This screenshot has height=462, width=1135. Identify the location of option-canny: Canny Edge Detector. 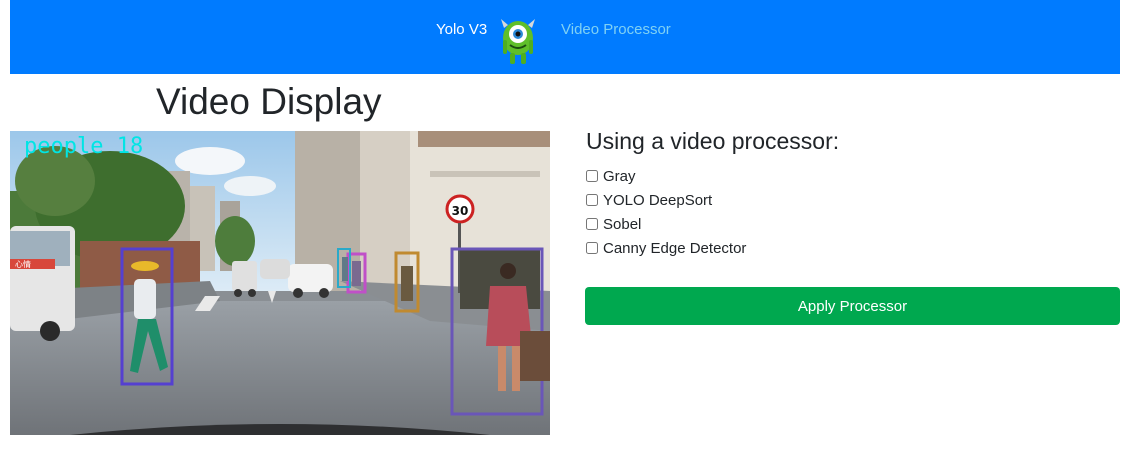
(666, 248).